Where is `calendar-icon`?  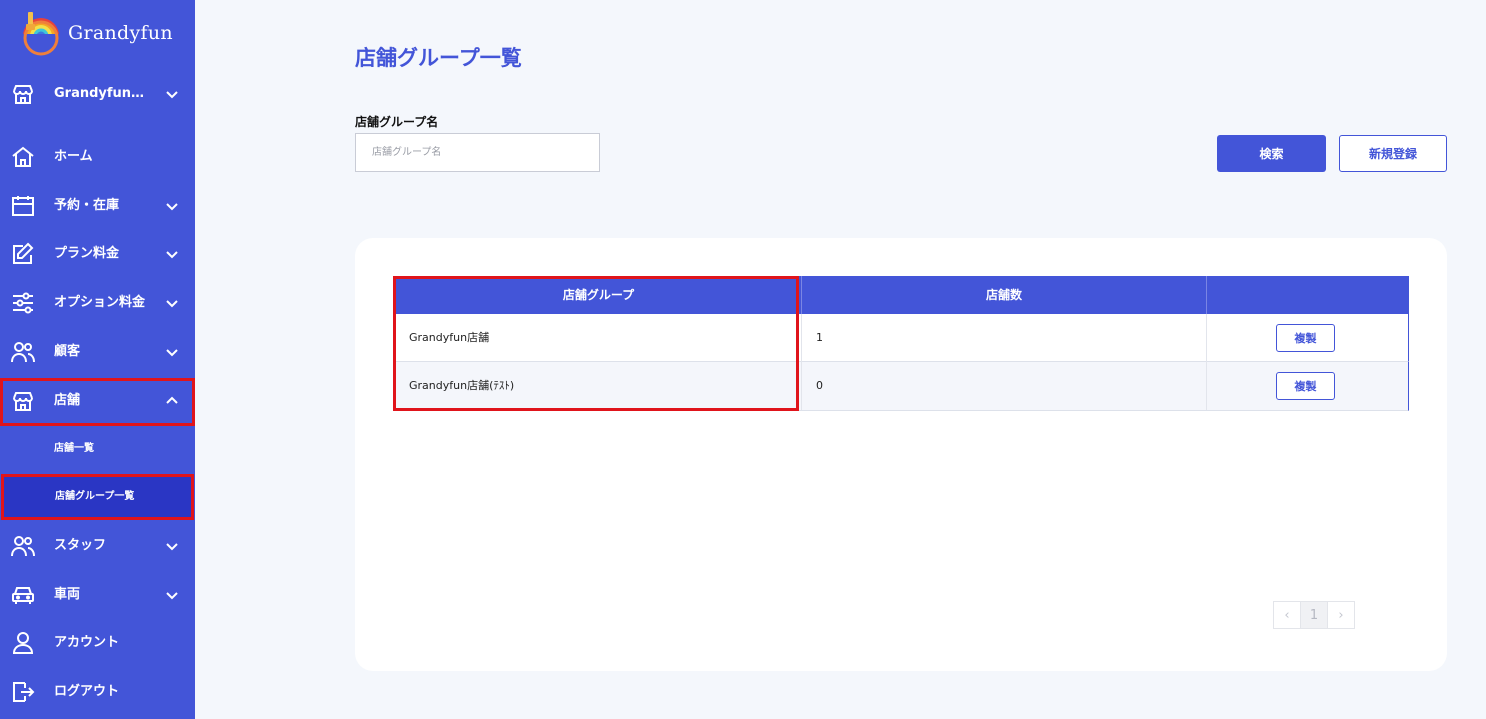
calendar-icon is located at coordinates (23, 206).